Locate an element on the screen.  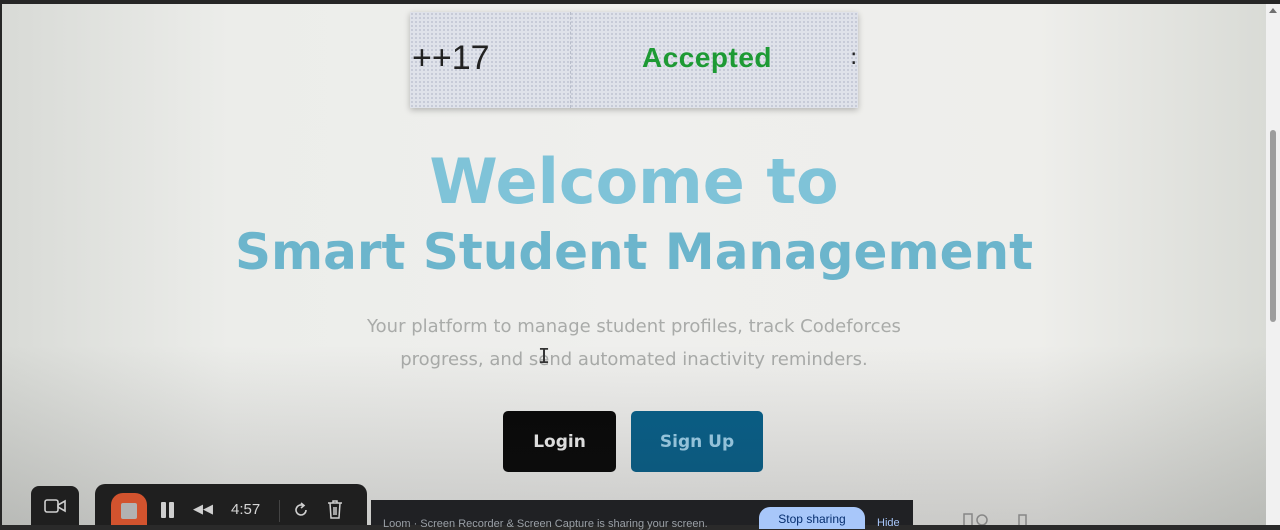
stop-sharing-button: Stop sharing is located at coordinates (812, 518).